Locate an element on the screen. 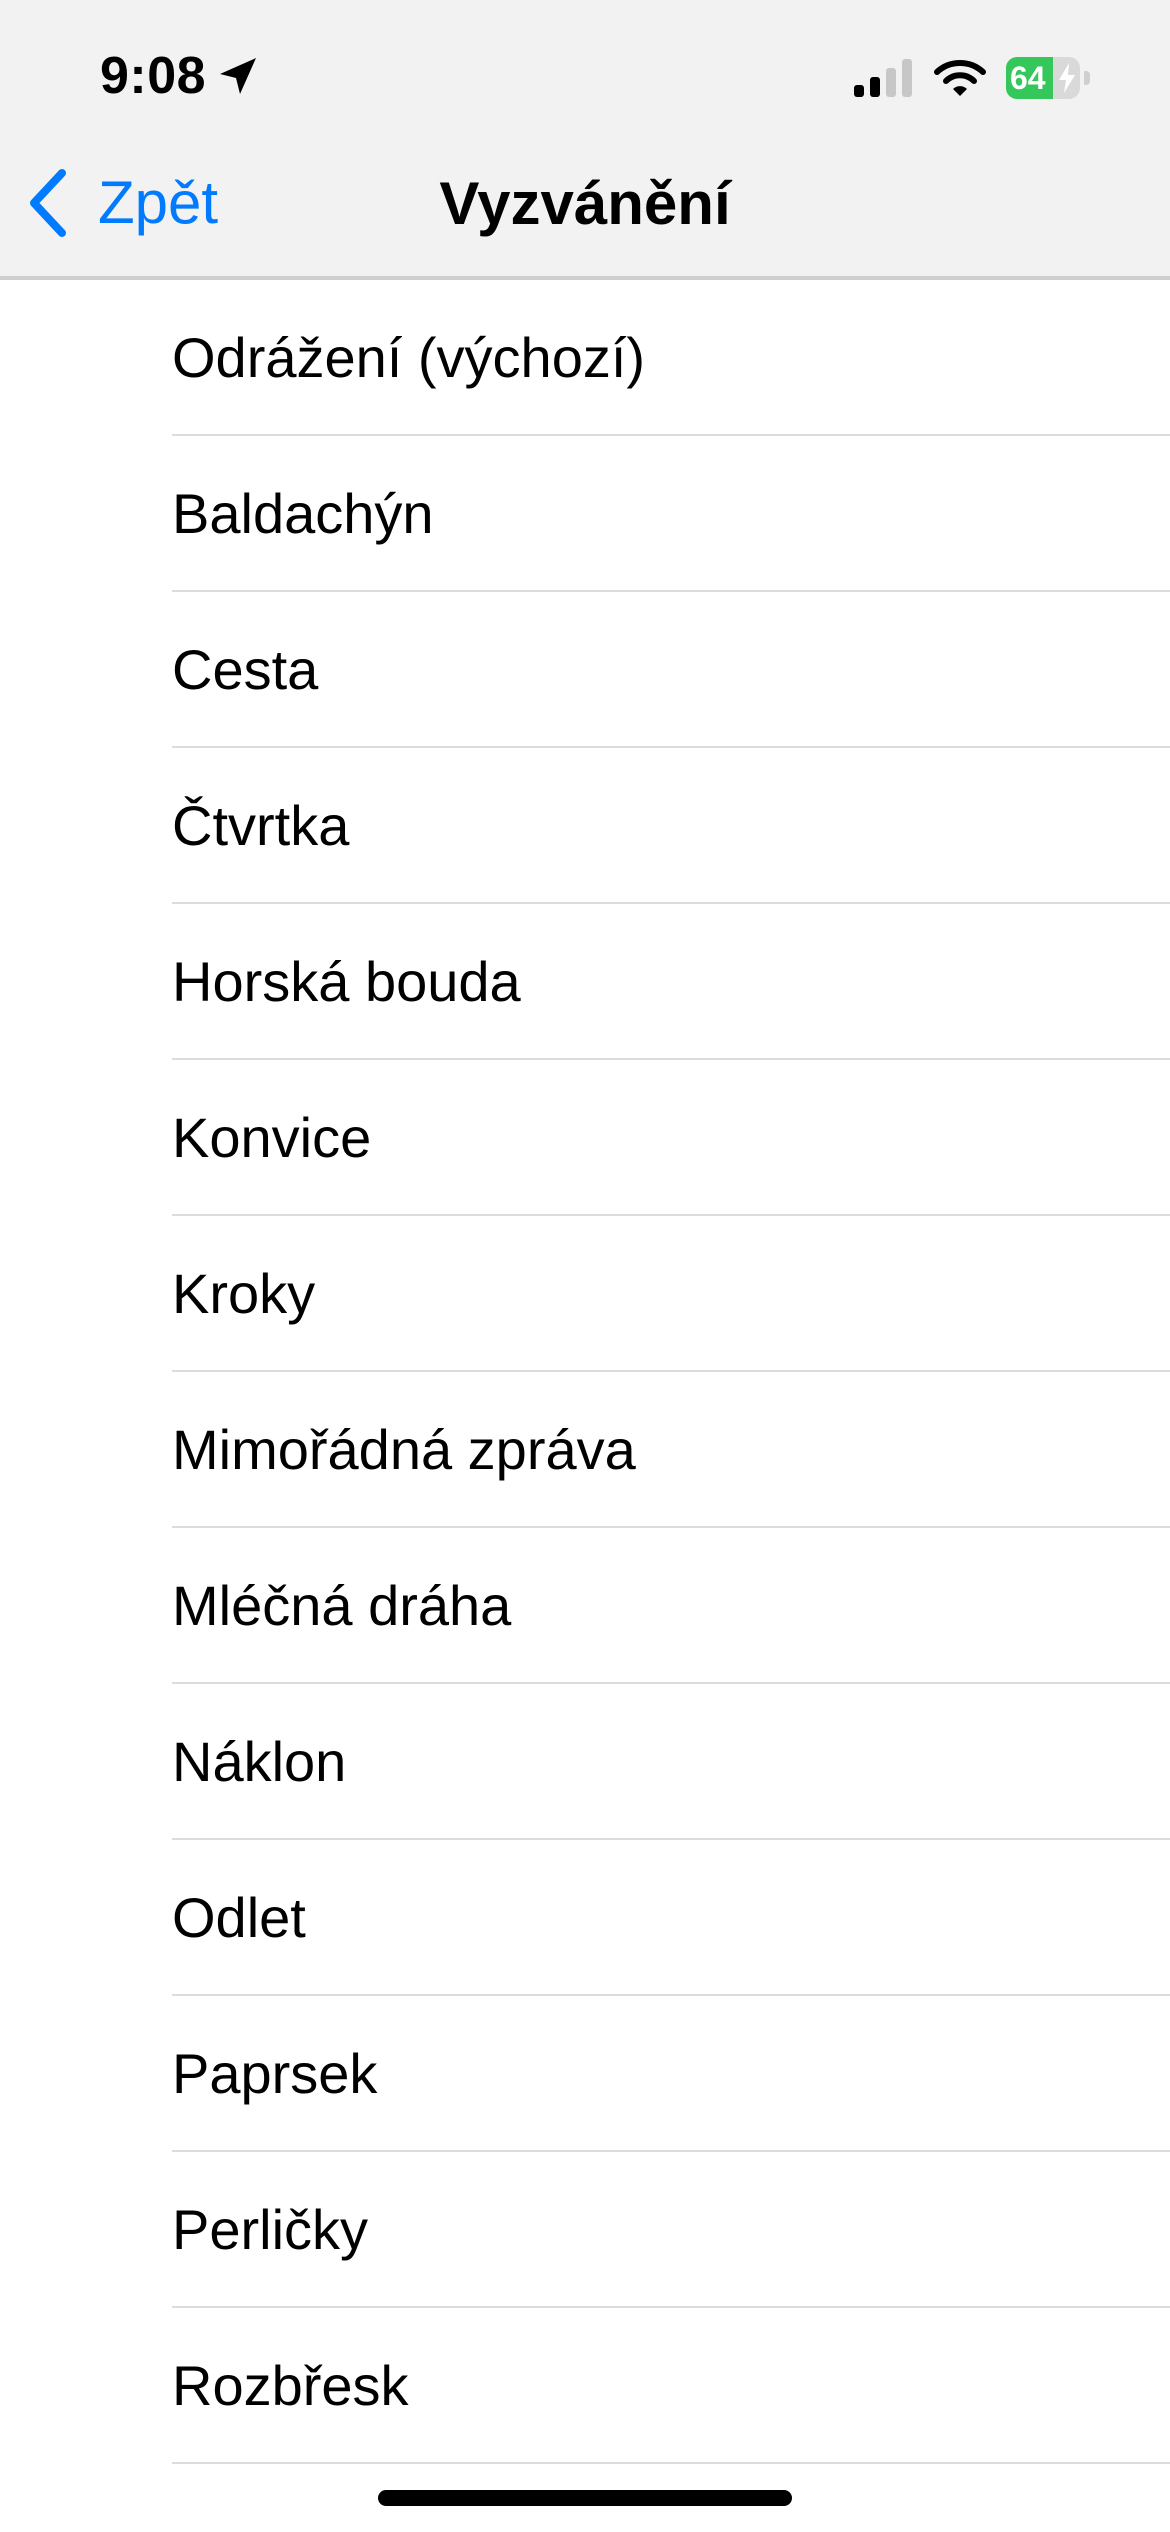 Image resolution: width=1170 pixels, height=2532 pixels. ringtone-item: Cesta is located at coordinates (585, 670).